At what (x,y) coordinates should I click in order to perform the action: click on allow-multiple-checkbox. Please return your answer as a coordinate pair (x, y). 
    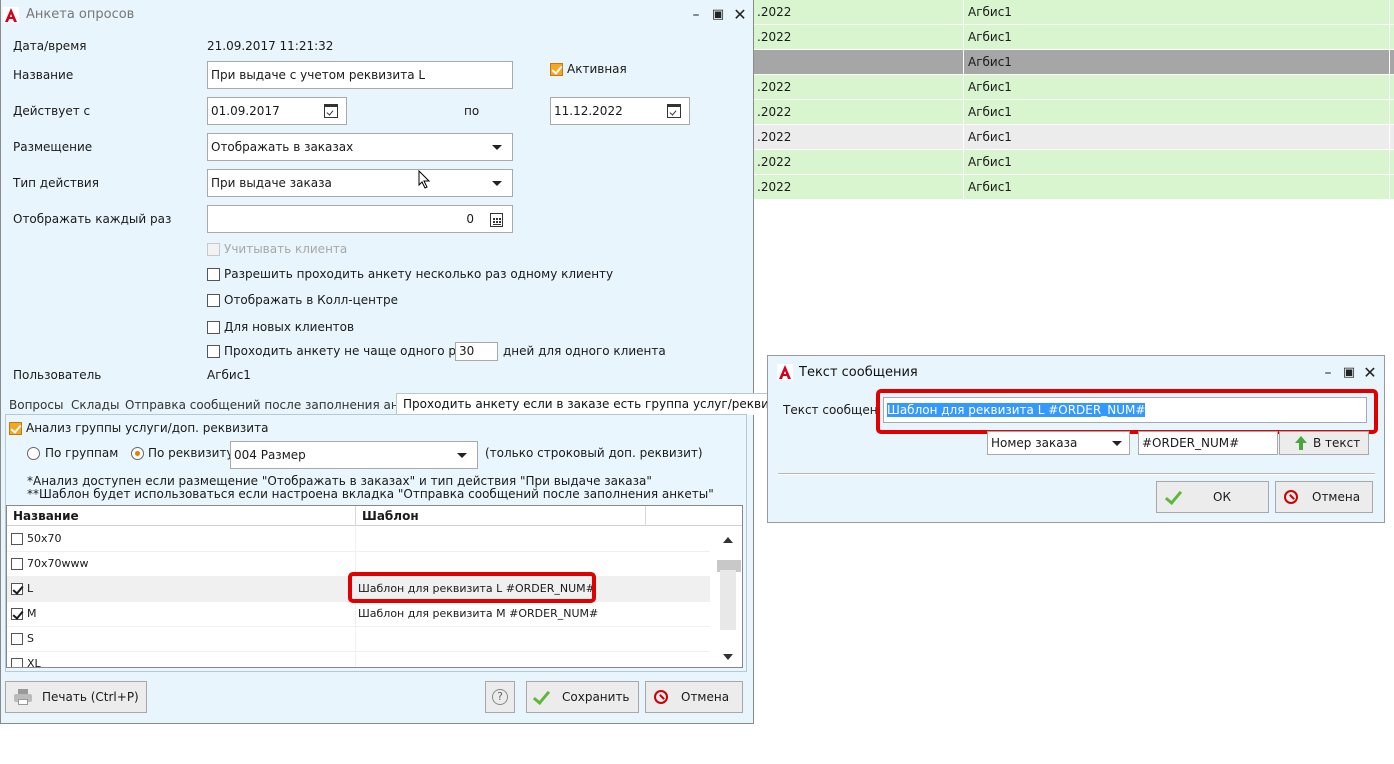
    Looking at the image, I should click on (213, 274).